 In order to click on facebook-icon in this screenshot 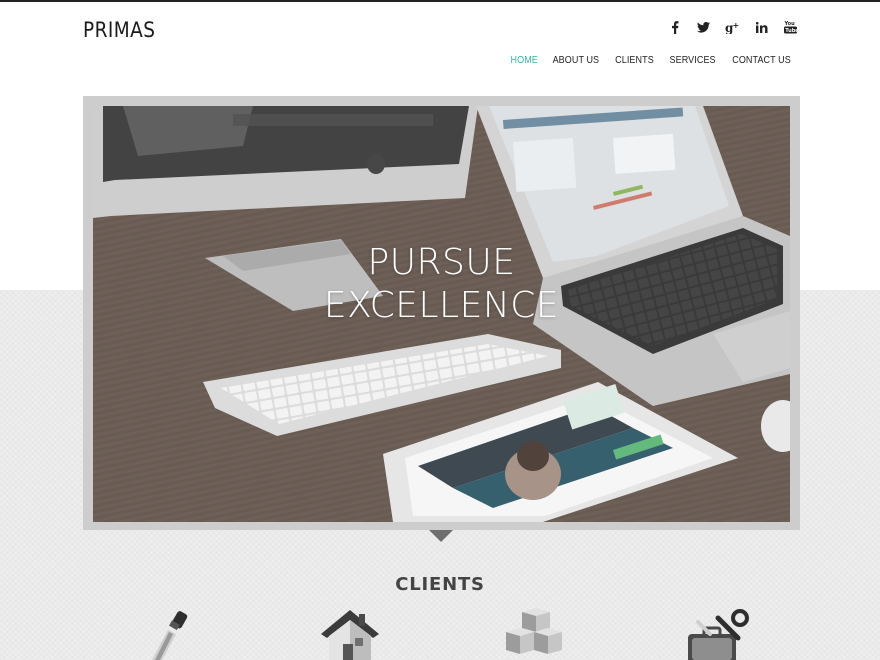, I will do `click(674, 27)`.